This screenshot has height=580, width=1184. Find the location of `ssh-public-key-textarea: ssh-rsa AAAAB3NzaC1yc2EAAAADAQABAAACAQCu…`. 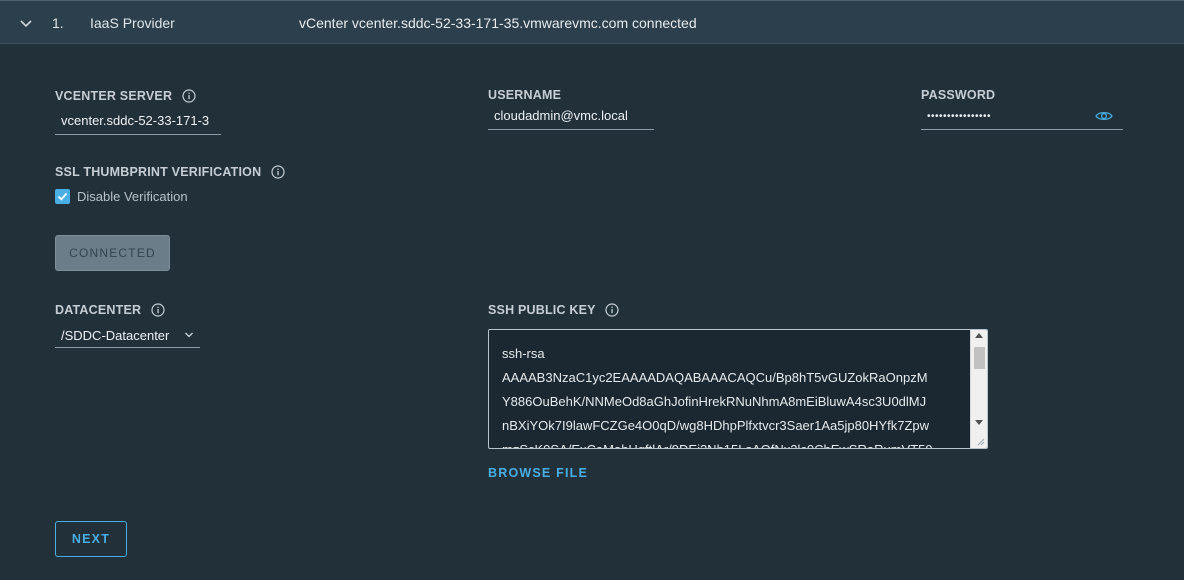

ssh-public-key-textarea: ssh-rsa AAAAB3NzaC1yc2EAAAADAQABAAACAQCu… is located at coordinates (738, 389).